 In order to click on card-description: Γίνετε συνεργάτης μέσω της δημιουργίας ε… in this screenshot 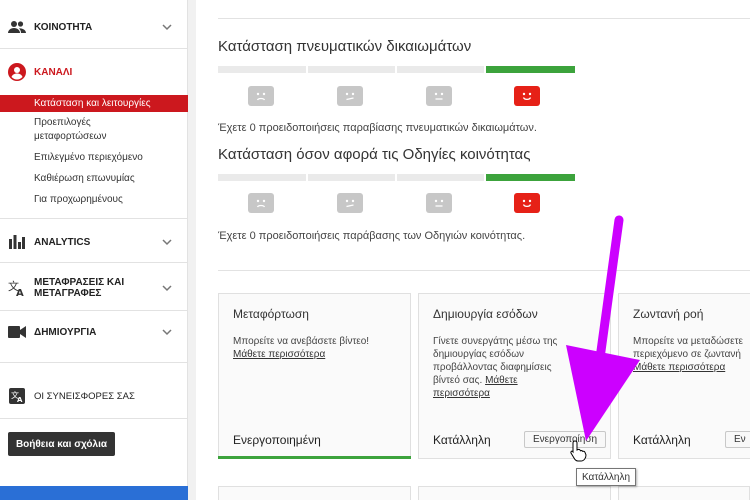, I will do `click(516, 367)`.